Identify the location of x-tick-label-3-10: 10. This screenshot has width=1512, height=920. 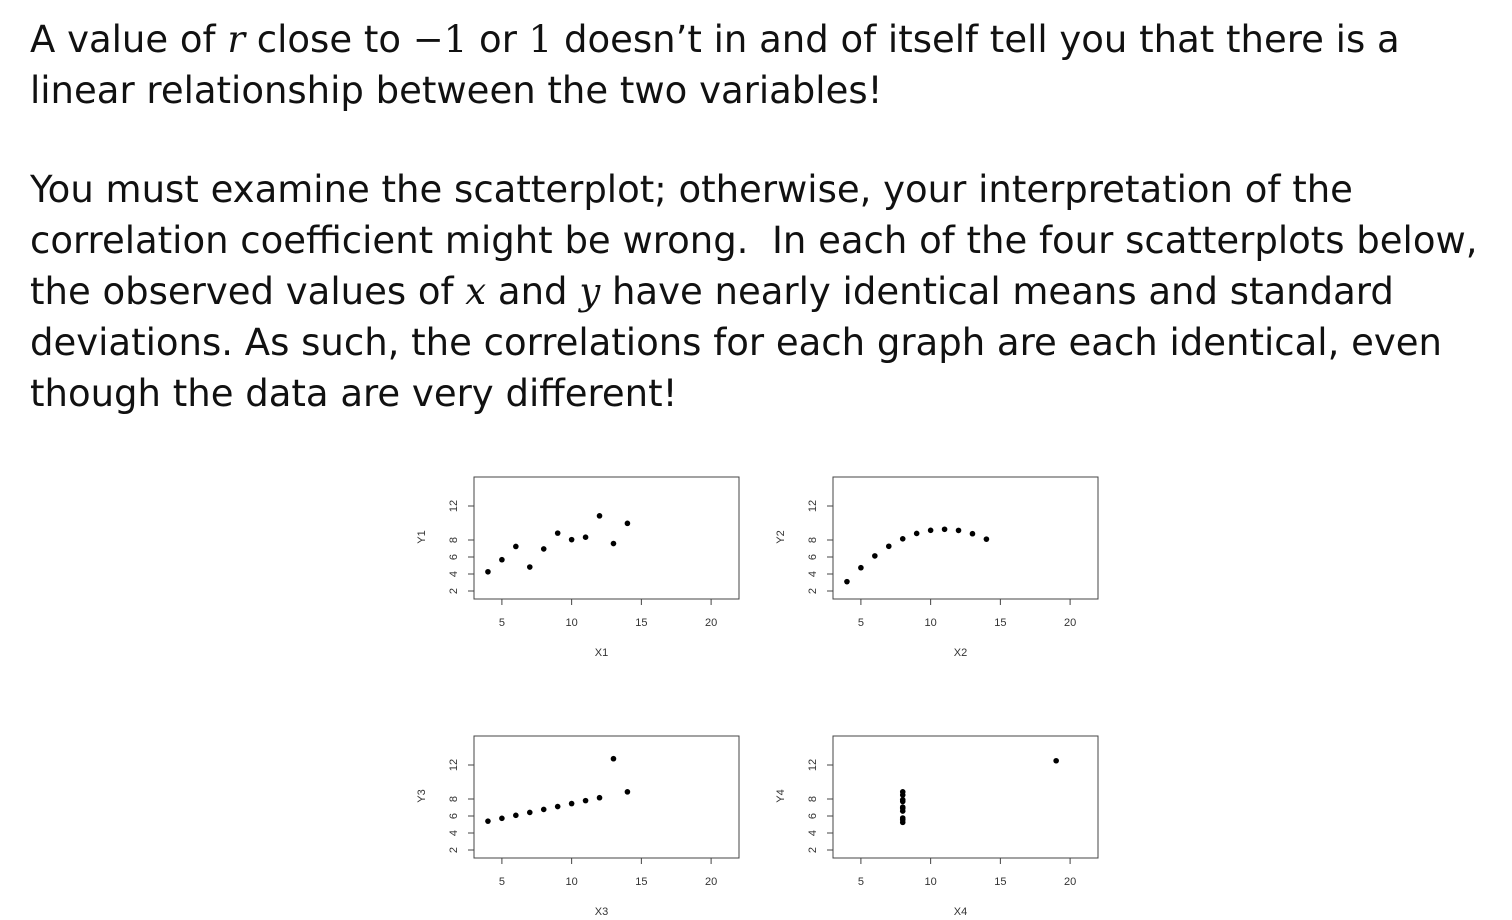
(572, 882).